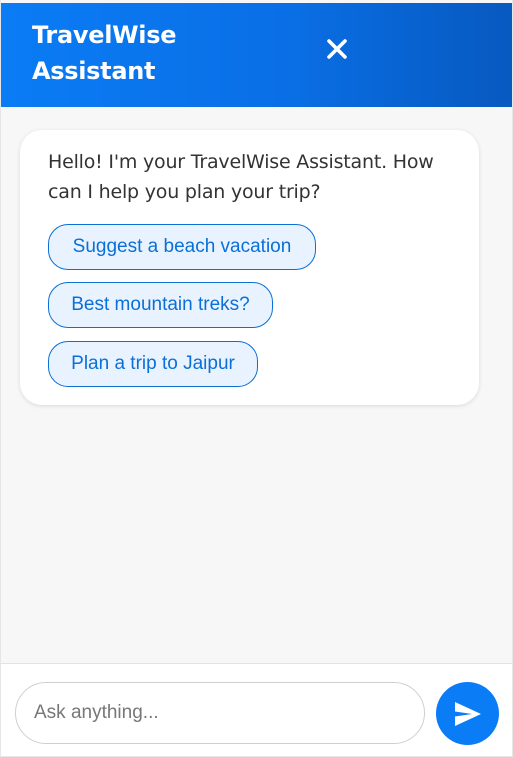 The image size is (513, 757). I want to click on chat-header: TravelWise Assistant, so click(256, 55).